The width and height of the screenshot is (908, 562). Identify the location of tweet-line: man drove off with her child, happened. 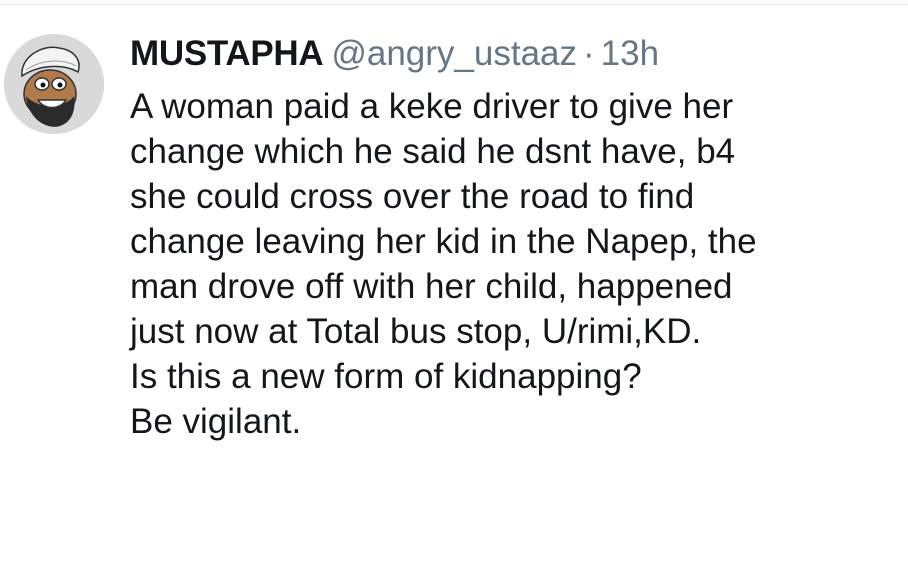
(431, 286).